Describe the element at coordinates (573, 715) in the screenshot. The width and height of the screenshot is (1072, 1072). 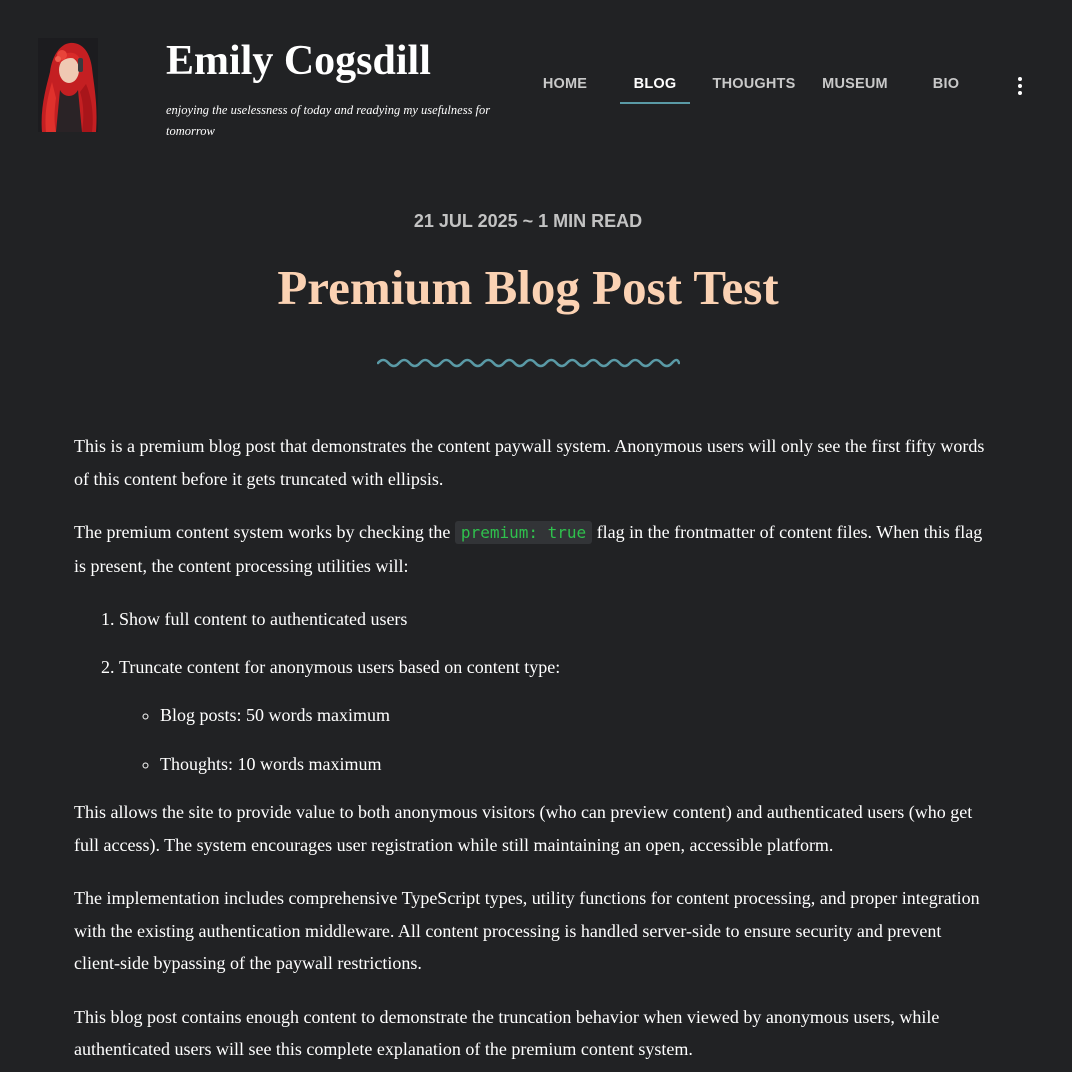
I see `list-item: Blog posts: 50 words maximum` at that location.